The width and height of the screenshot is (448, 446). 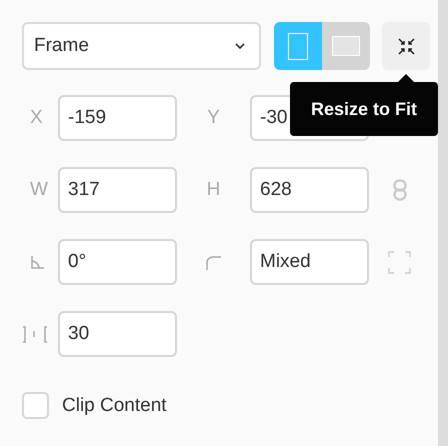 I want to click on resize-to-fit-button, so click(x=406, y=46).